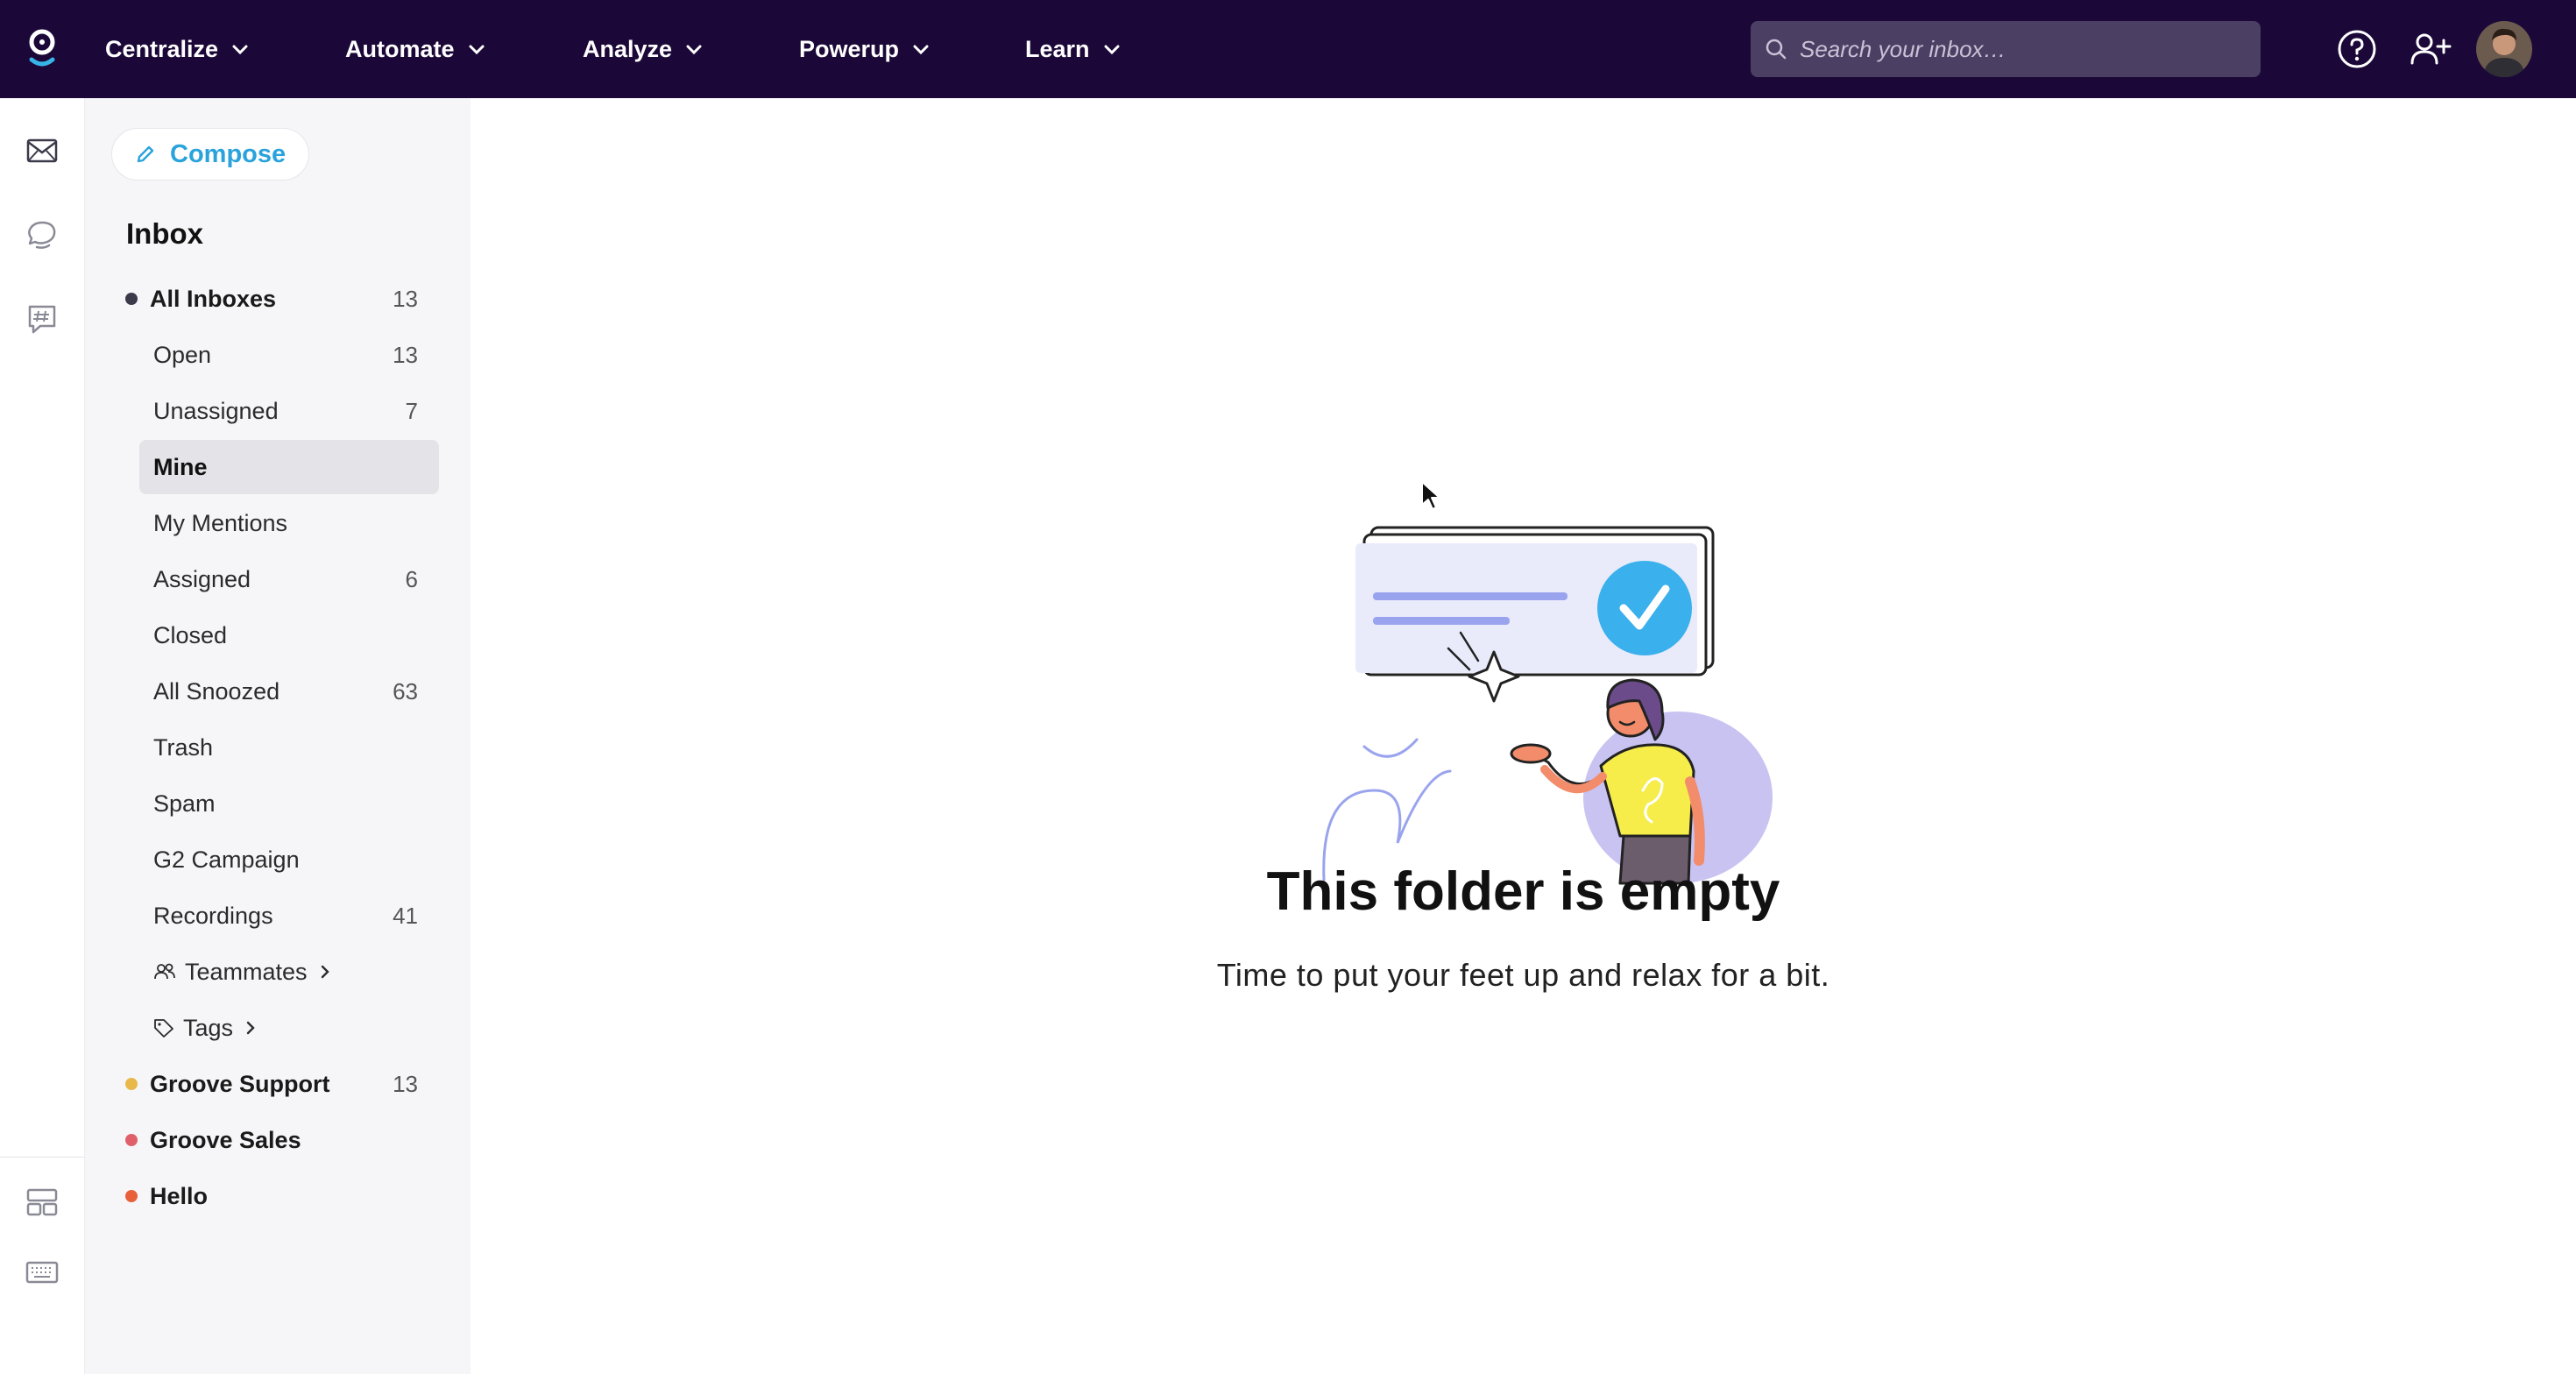 The height and width of the screenshot is (1374, 2576). Describe the element at coordinates (216, 691) in the screenshot. I see `sidebar-item-label: All Snoozed` at that location.